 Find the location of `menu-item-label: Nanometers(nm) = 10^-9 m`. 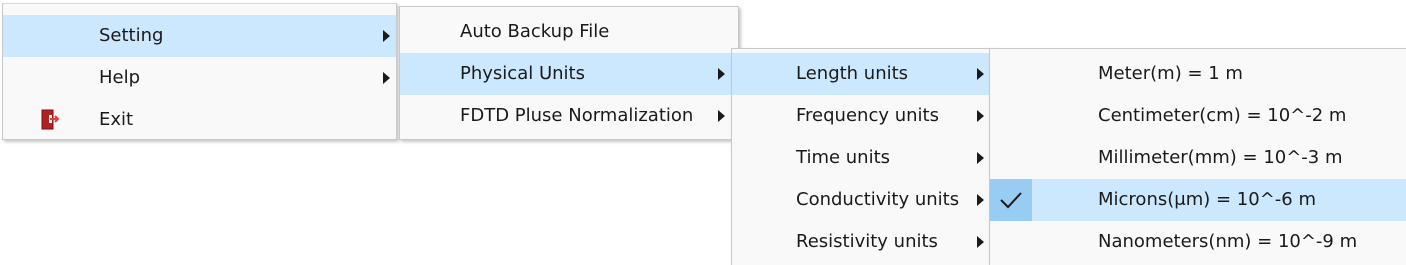

menu-item-label: Nanometers(nm) = 10^-9 m is located at coordinates (1228, 241).